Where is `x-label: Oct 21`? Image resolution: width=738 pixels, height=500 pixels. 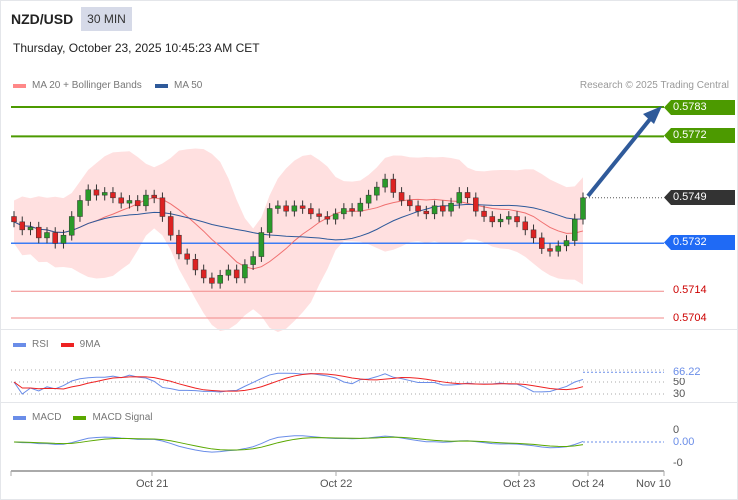
x-label: Oct 21 is located at coordinates (152, 484).